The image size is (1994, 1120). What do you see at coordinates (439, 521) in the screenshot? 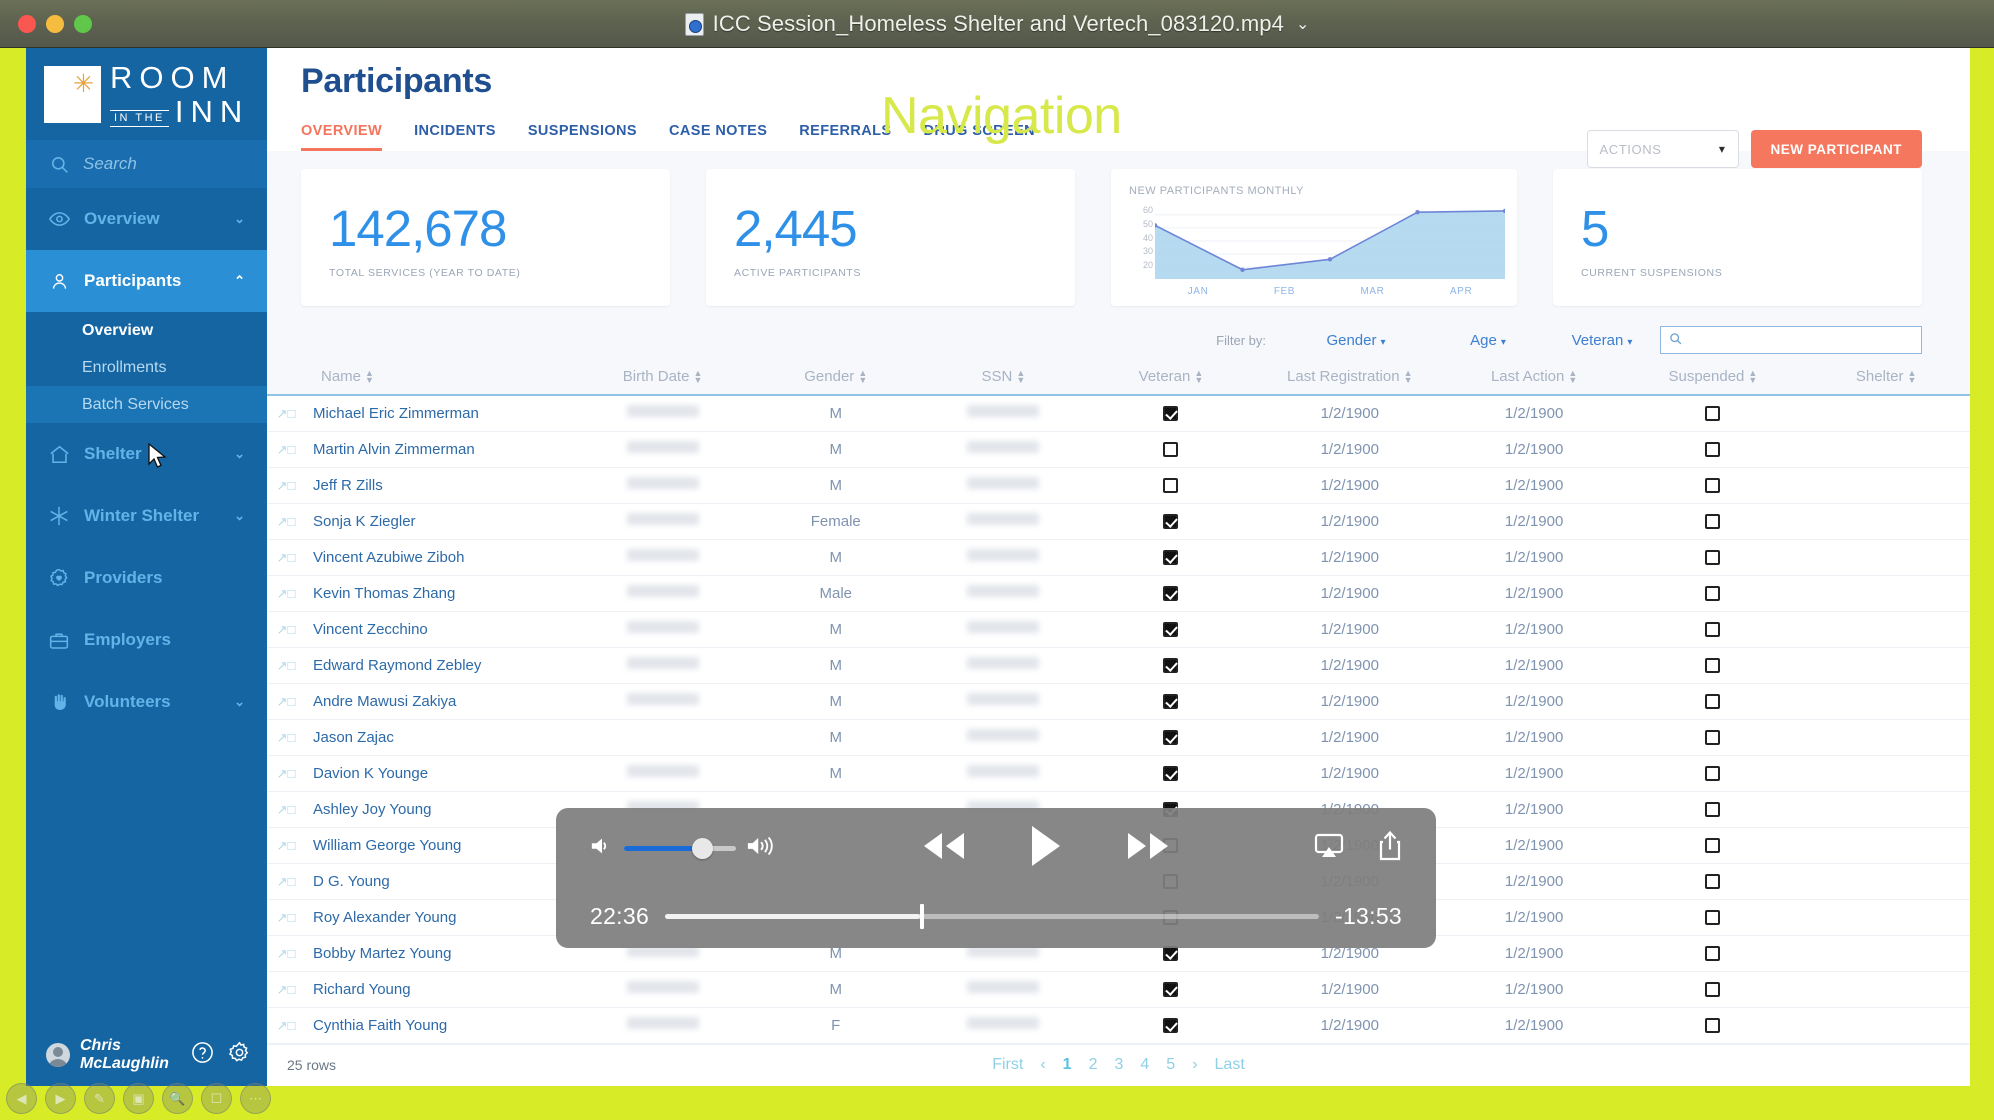
I see `cell-name: Sonja K Ziegler` at bounding box center [439, 521].